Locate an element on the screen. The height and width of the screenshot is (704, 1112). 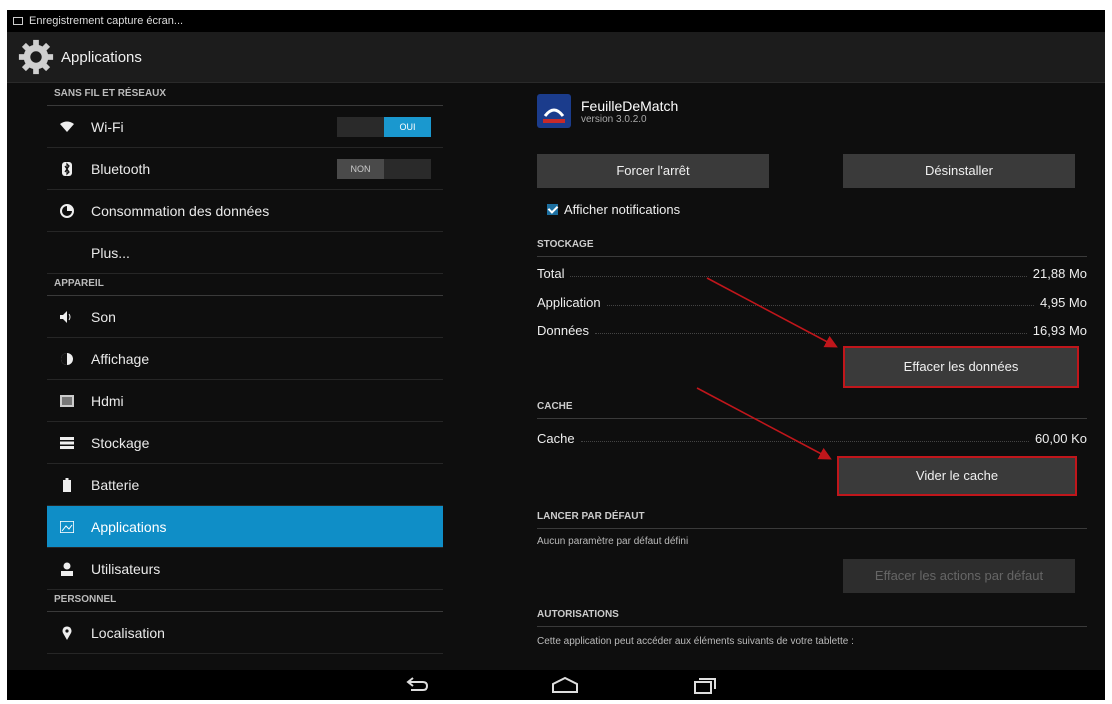
navigation-bar is located at coordinates (556, 685).